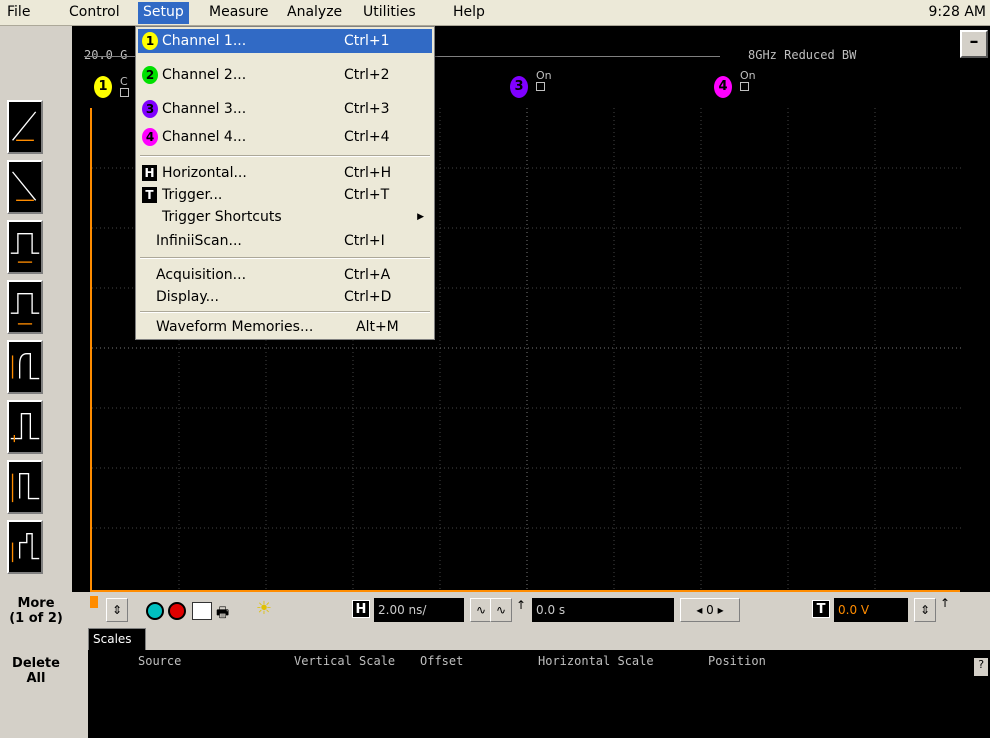 Image resolution: width=990 pixels, height=738 pixels. I want to click on channel-3-checkbox, so click(540, 86).